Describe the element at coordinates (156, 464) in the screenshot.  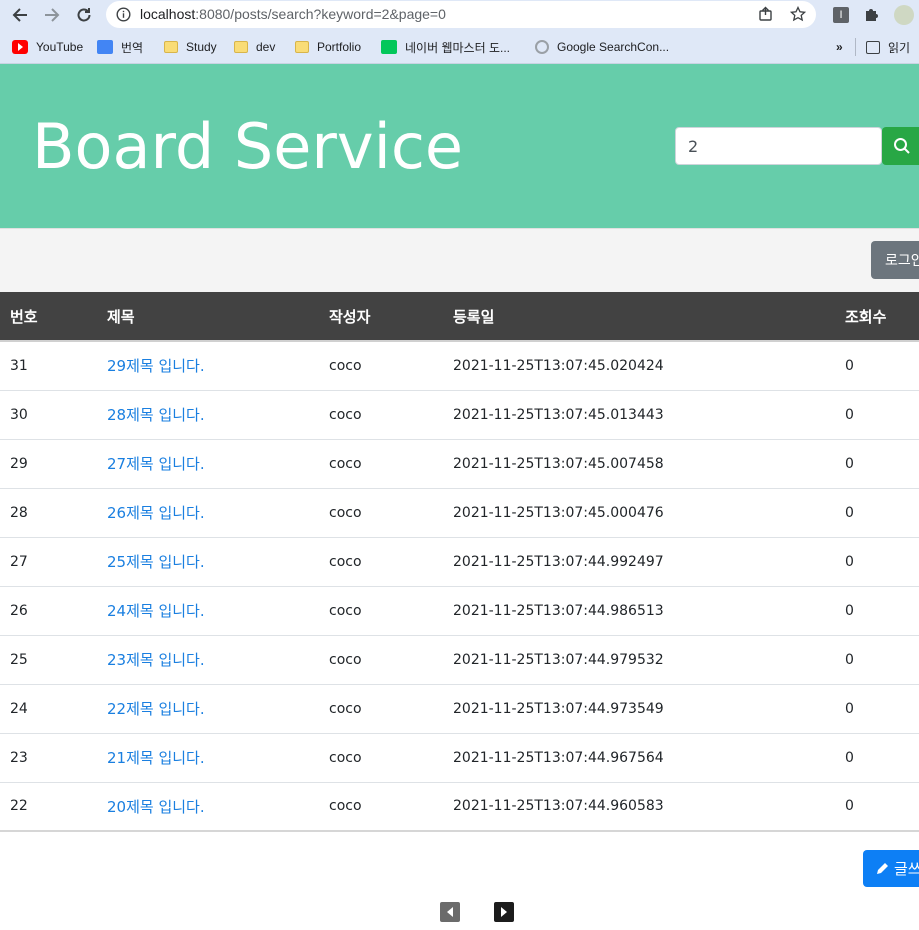
I see `post-title-link: 27제목 입니다.` at that location.